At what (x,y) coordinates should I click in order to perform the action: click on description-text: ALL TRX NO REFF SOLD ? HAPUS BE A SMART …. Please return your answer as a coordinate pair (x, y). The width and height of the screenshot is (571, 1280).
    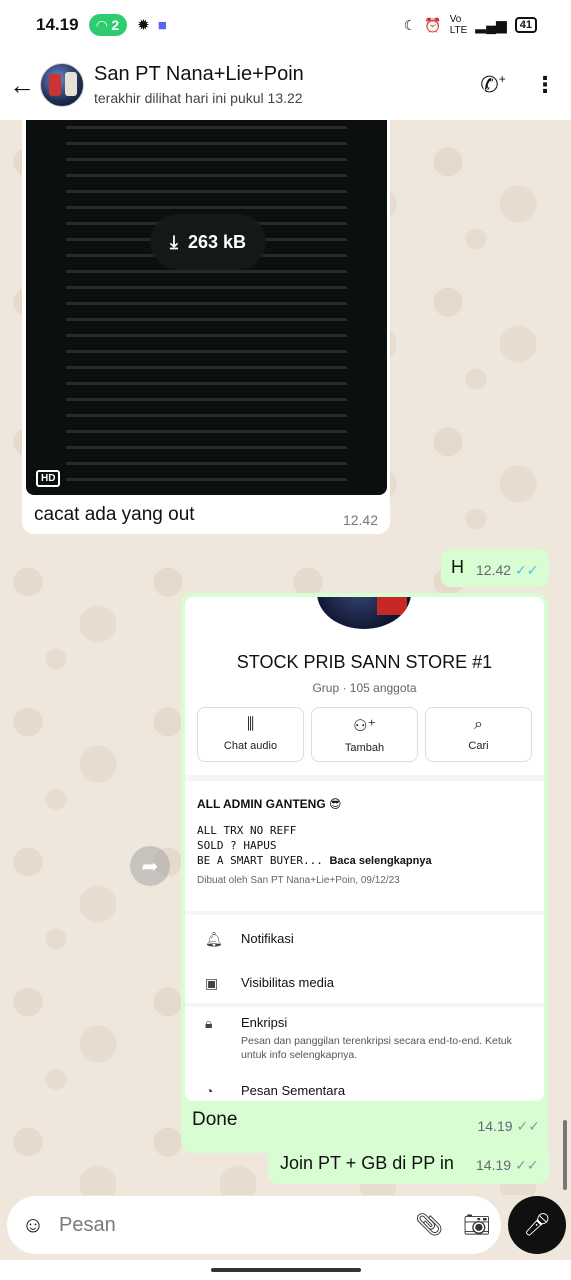
    Looking at the image, I should click on (314, 845).